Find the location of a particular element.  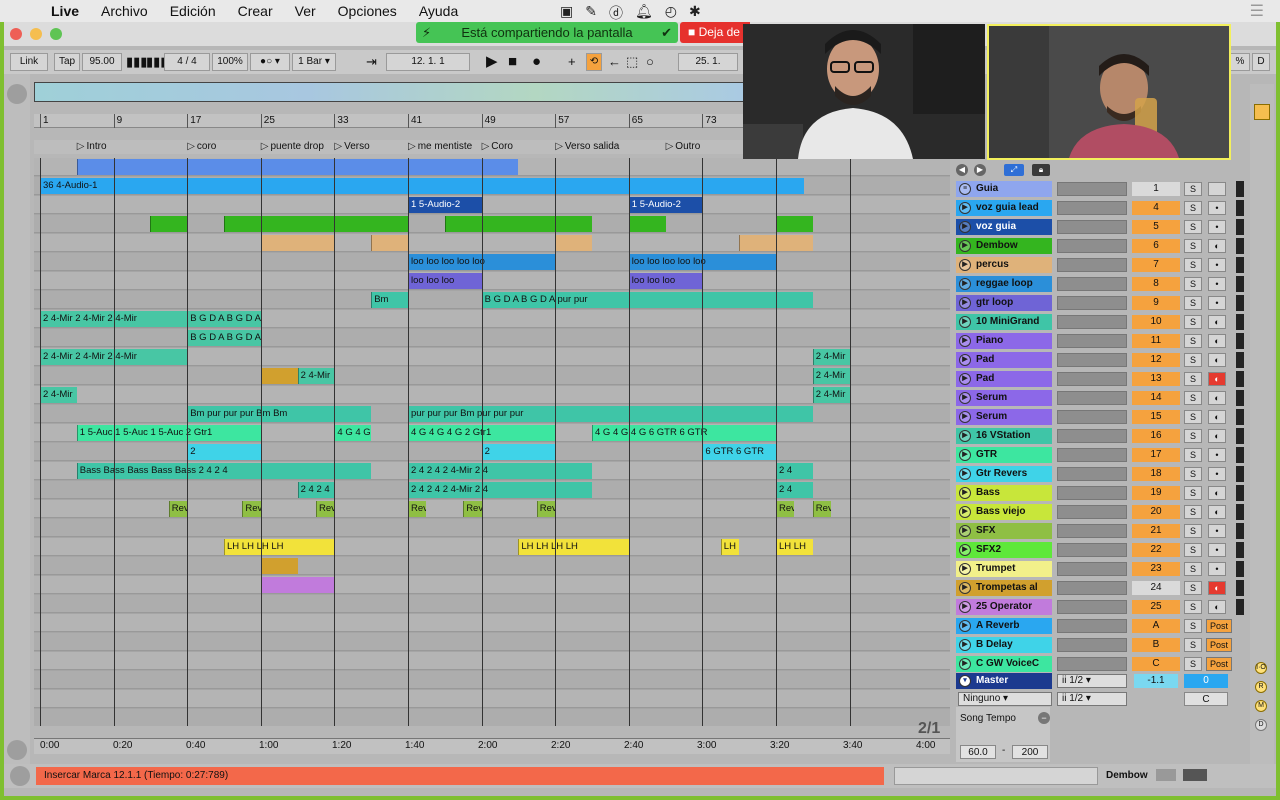

menu-ayuda: Ayuda is located at coordinates (438, 11).